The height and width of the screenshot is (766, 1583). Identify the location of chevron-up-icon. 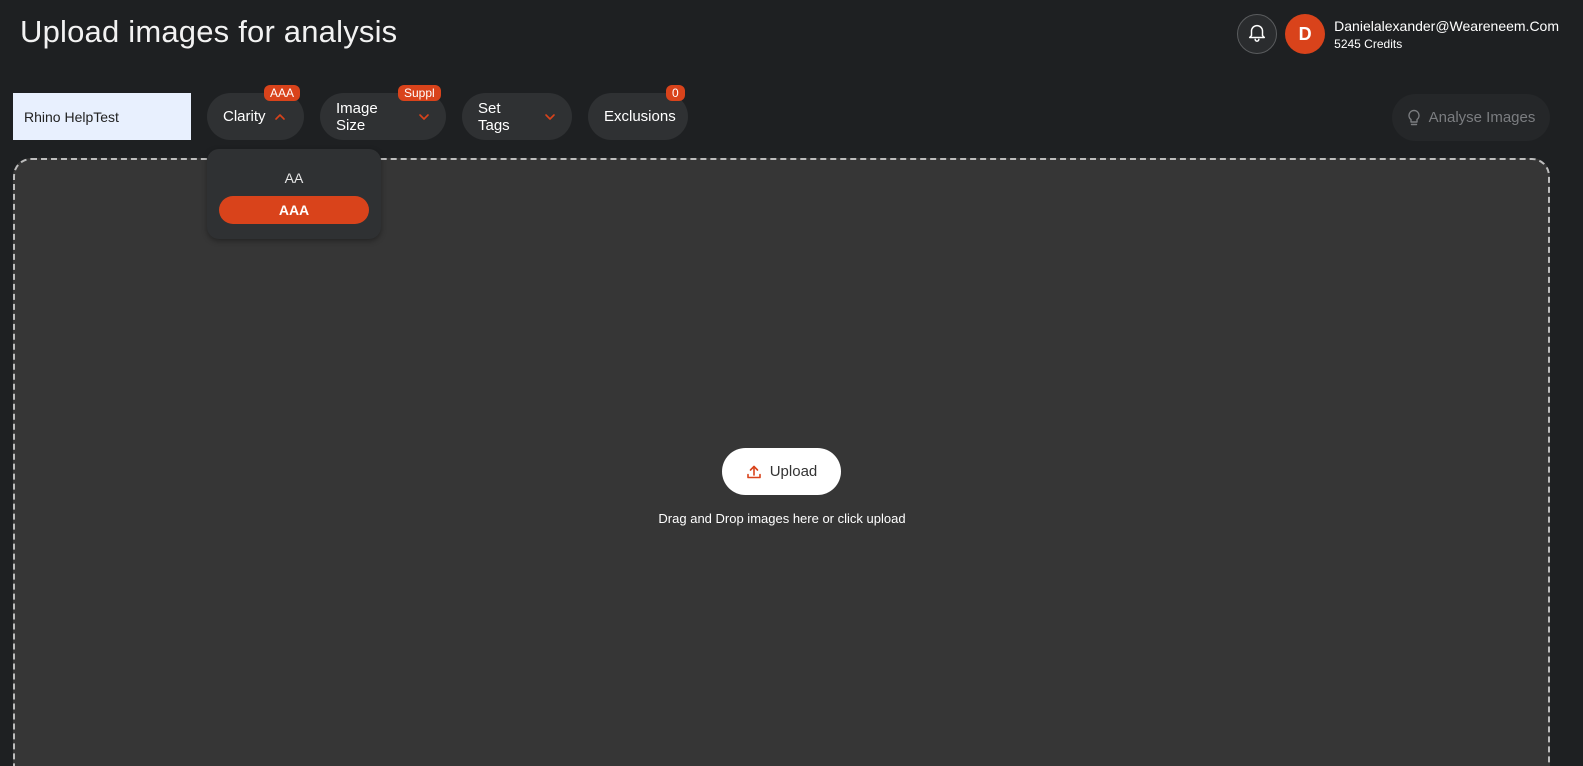
(280, 117).